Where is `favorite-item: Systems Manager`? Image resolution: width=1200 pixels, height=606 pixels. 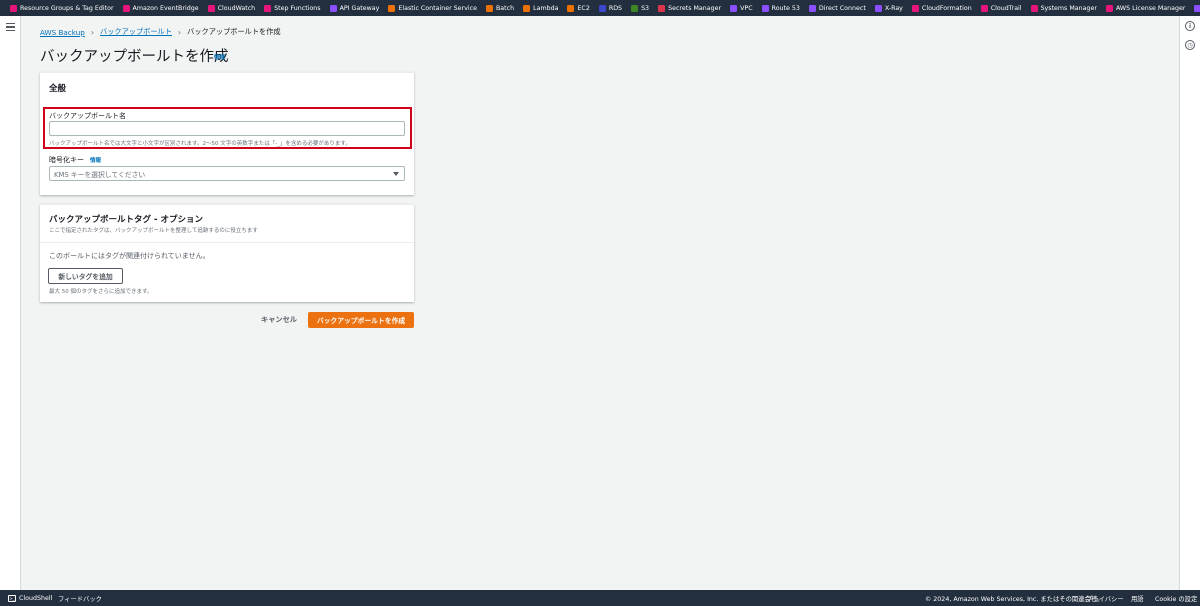
favorite-item: Systems Manager is located at coordinates (1063, 8).